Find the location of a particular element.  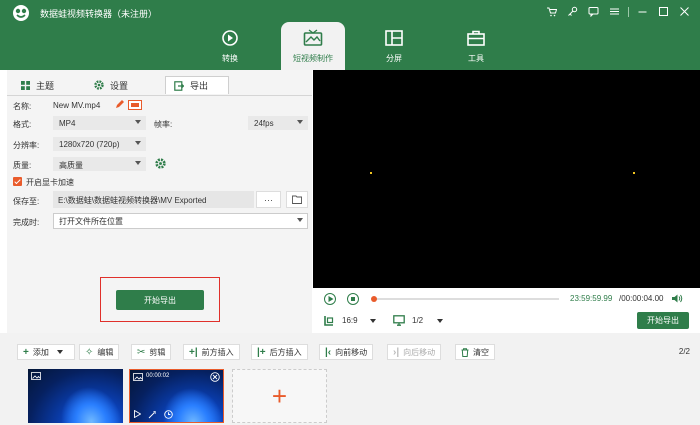

quality-value: 高质量 is located at coordinates (71, 165).